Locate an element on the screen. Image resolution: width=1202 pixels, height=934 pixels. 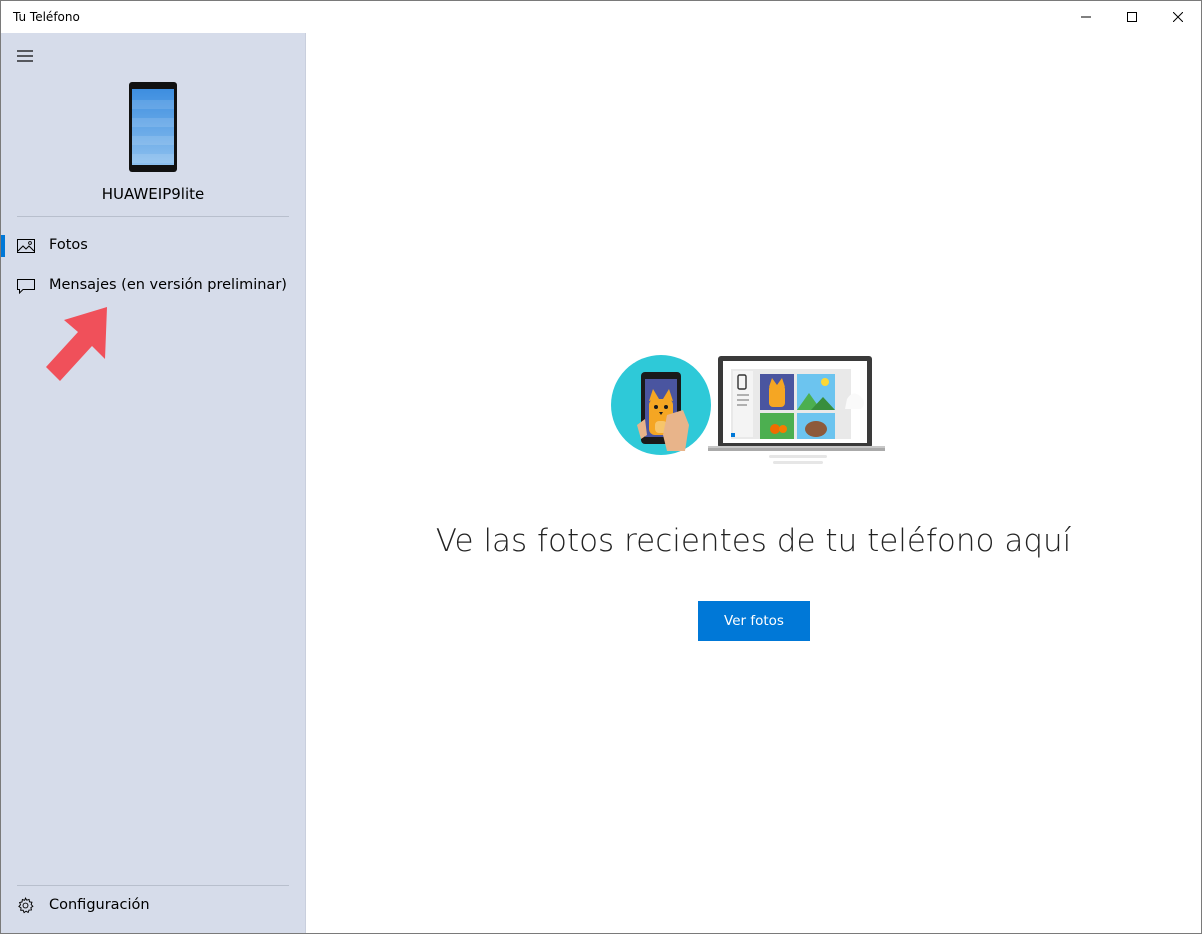
divider is located at coordinates (153, 216).